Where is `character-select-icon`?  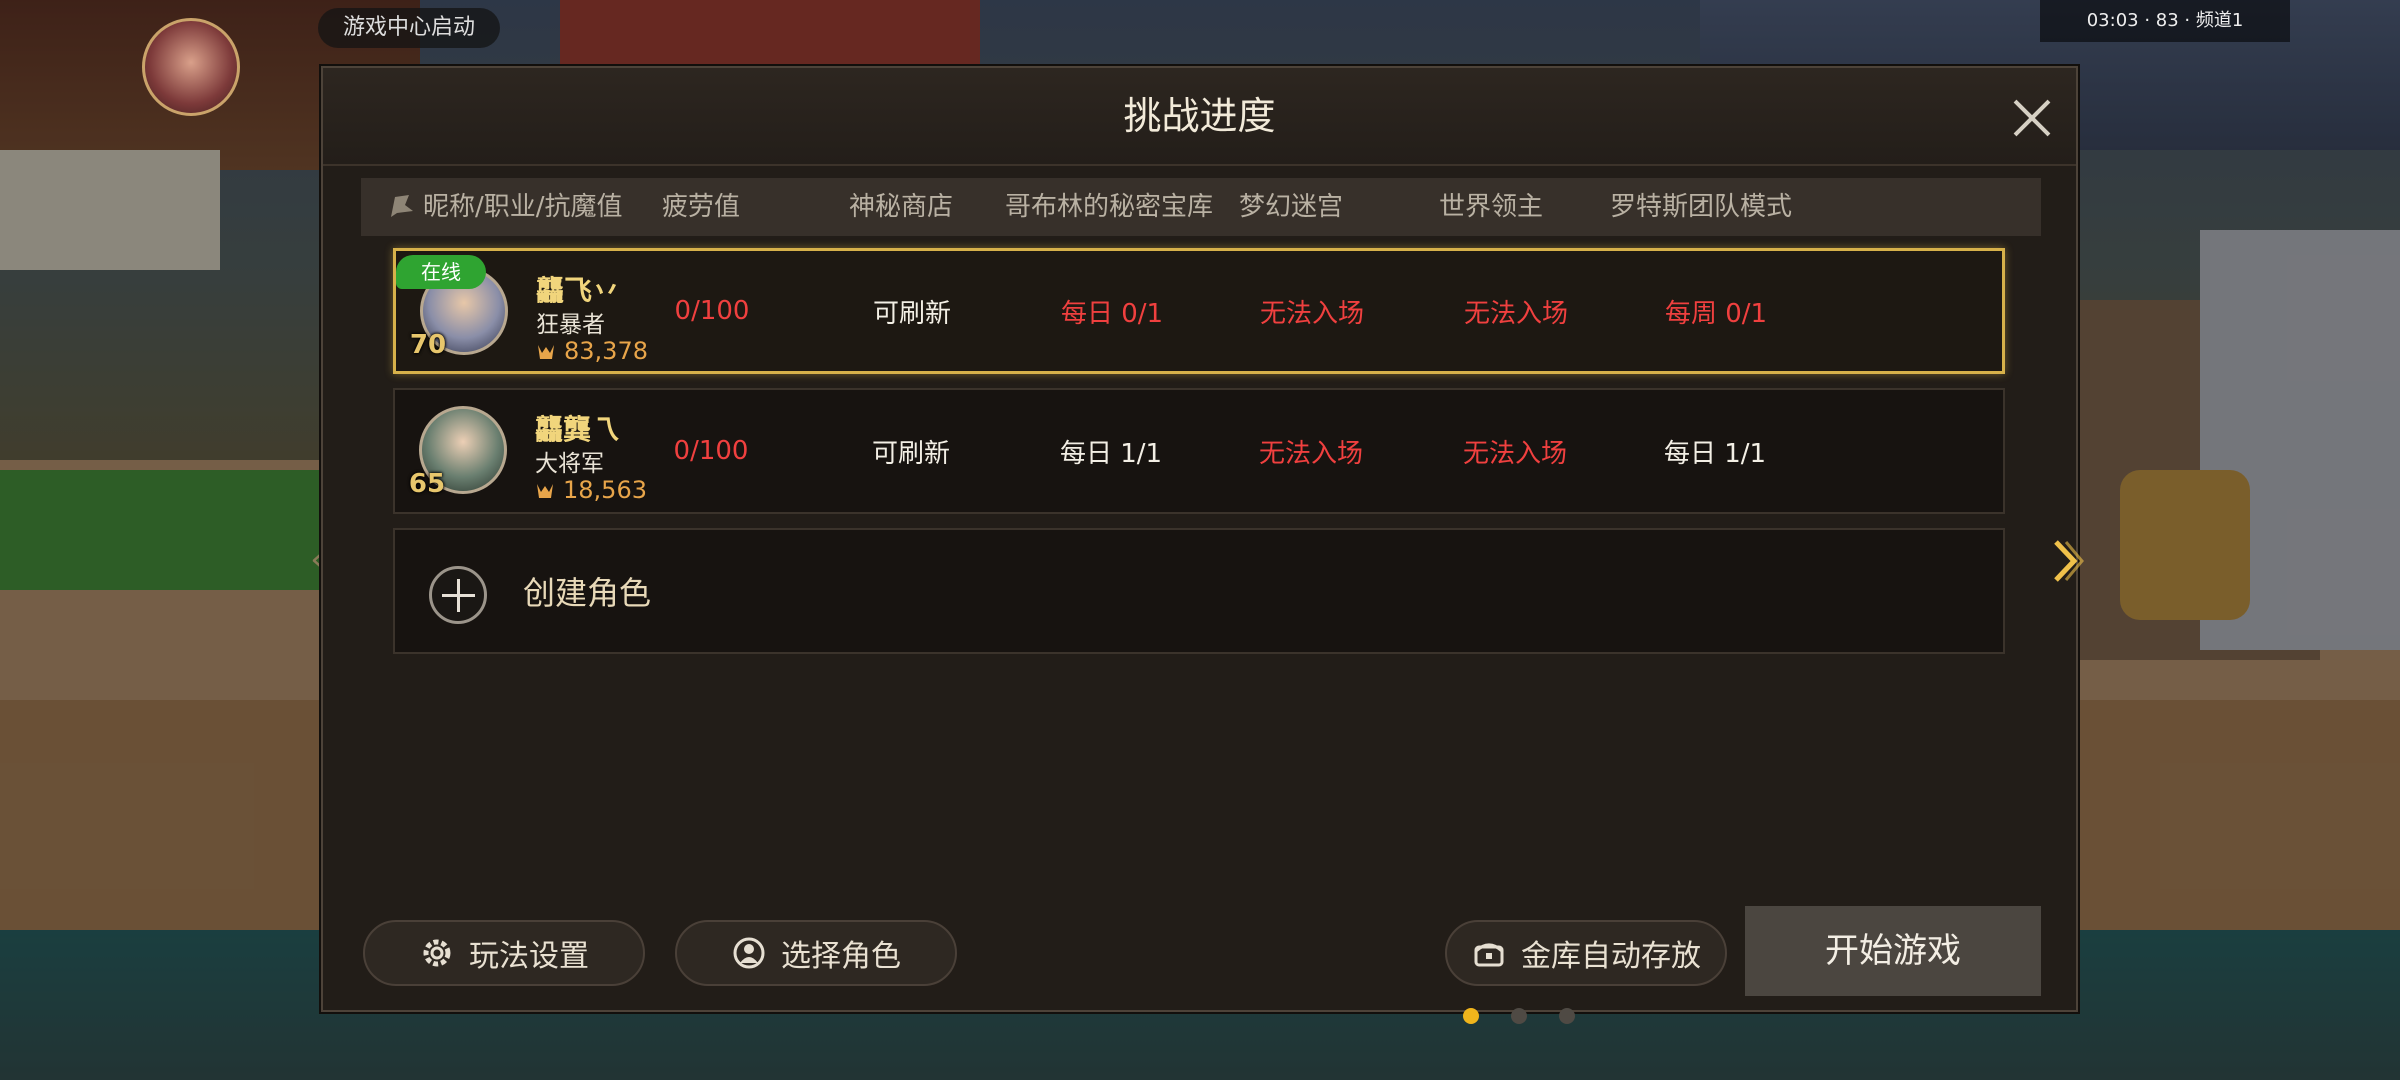
character-select-icon is located at coordinates (749, 953).